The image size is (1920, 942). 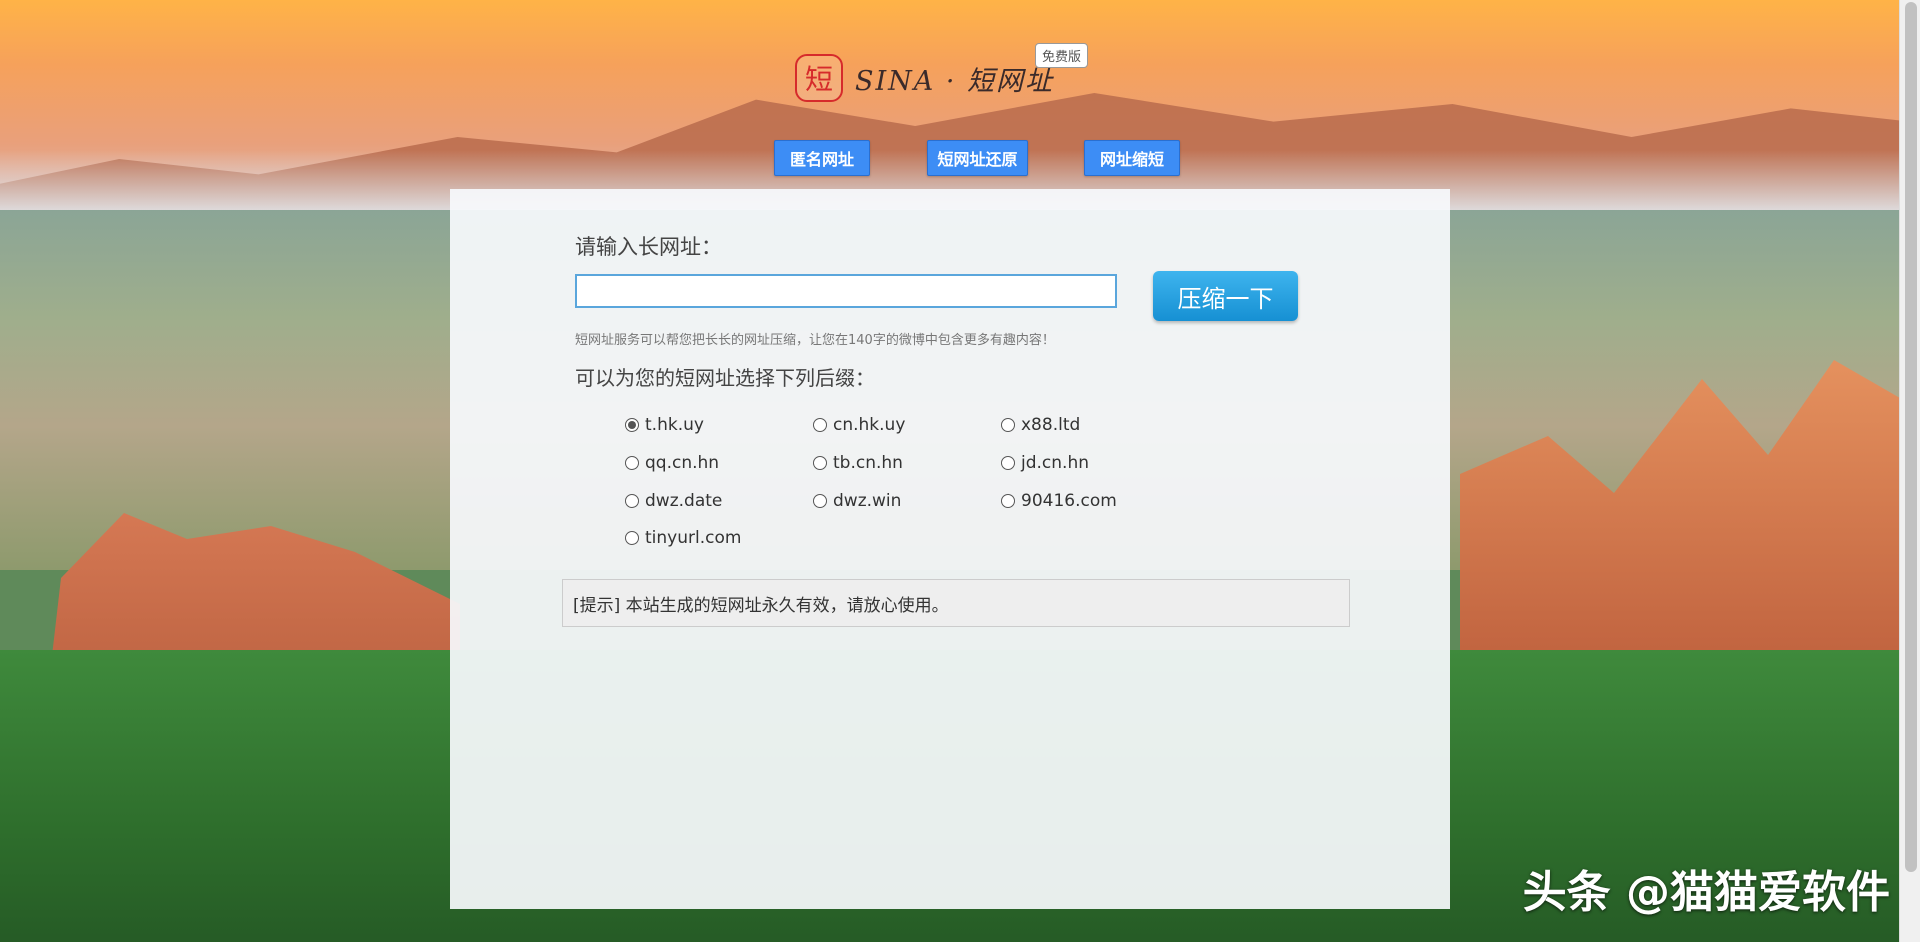 I want to click on site-logo: 短 SINA · 短网址 免费版, so click(x=942, y=73).